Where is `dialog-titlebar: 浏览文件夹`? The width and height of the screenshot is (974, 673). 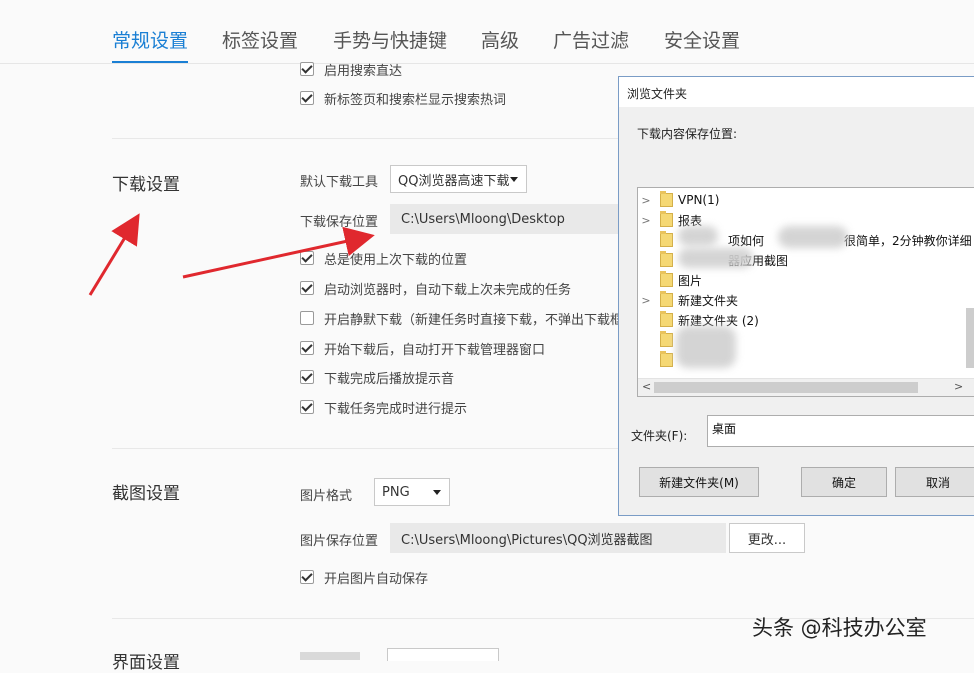
dialog-titlebar: 浏览文件夹 is located at coordinates (796, 92).